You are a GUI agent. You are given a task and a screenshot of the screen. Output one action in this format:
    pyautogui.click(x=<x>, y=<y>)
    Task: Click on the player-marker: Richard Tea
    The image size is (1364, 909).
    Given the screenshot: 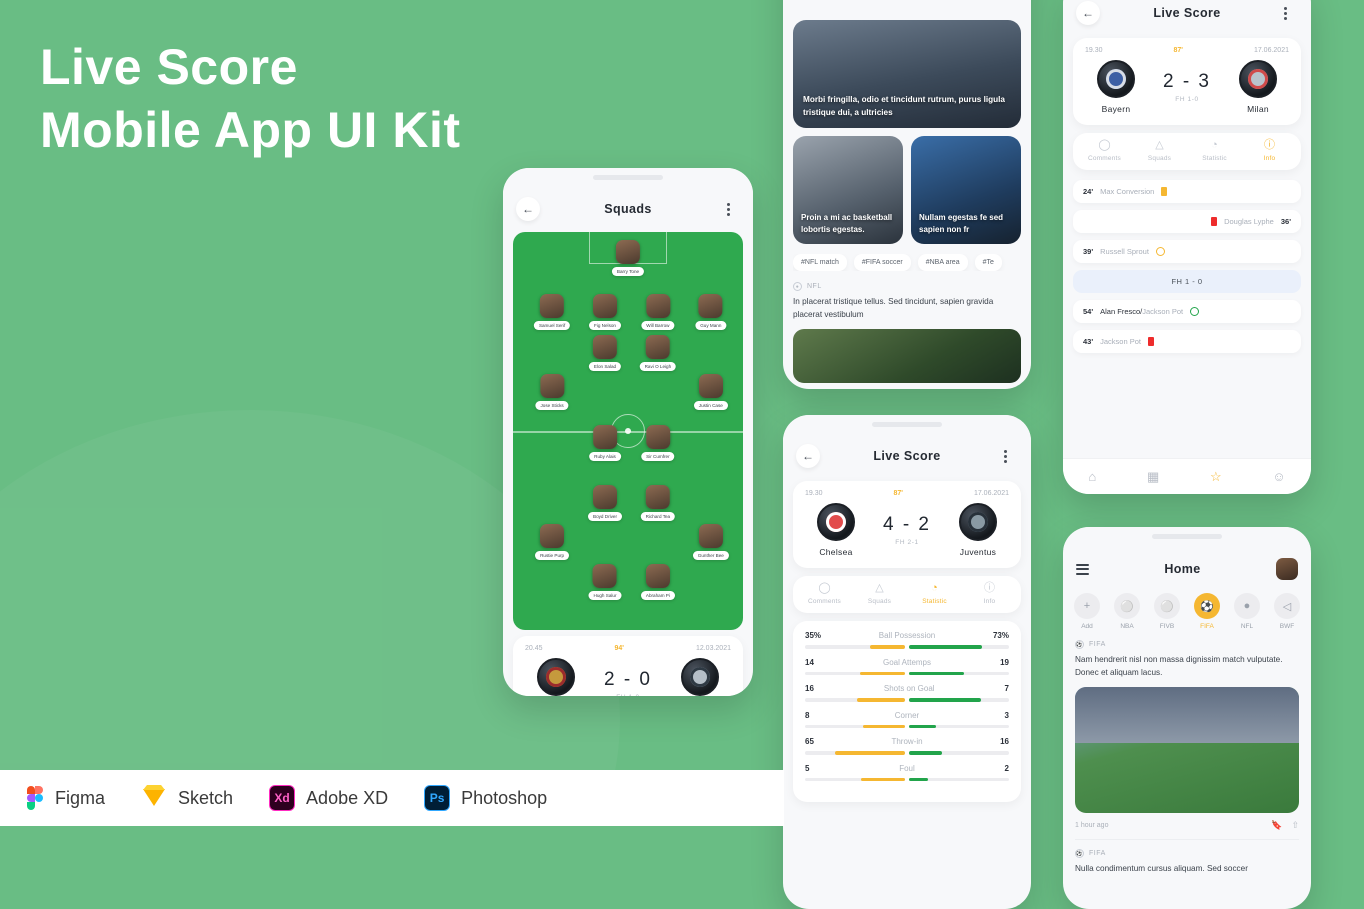 What is the action you would take?
    pyautogui.click(x=658, y=503)
    